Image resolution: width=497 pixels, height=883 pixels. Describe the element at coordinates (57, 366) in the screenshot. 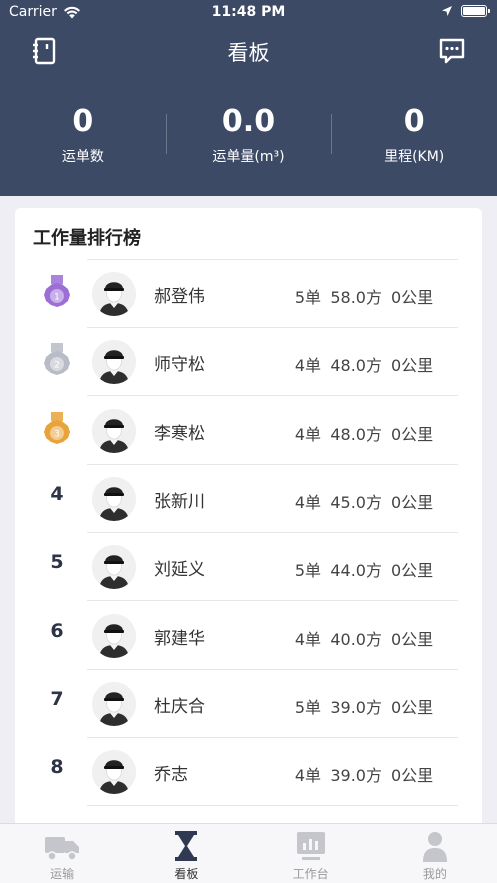

I see `svg-text: 2` at that location.